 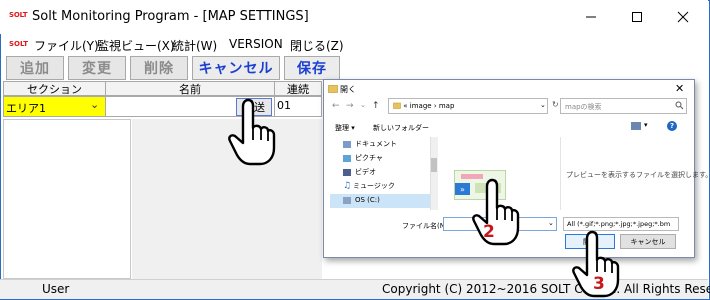 What do you see at coordinates (405, 106) in the screenshot?
I see `path-segment: «` at bounding box center [405, 106].